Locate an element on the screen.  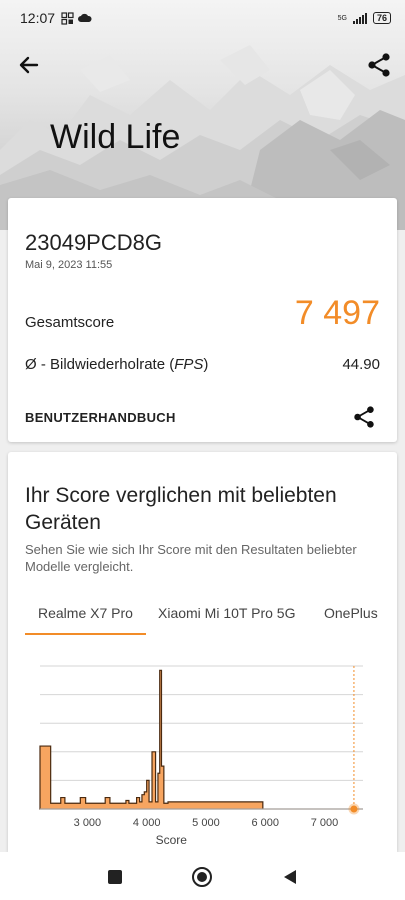
device-name: 23049PCD8G is located at coordinates (93, 242).